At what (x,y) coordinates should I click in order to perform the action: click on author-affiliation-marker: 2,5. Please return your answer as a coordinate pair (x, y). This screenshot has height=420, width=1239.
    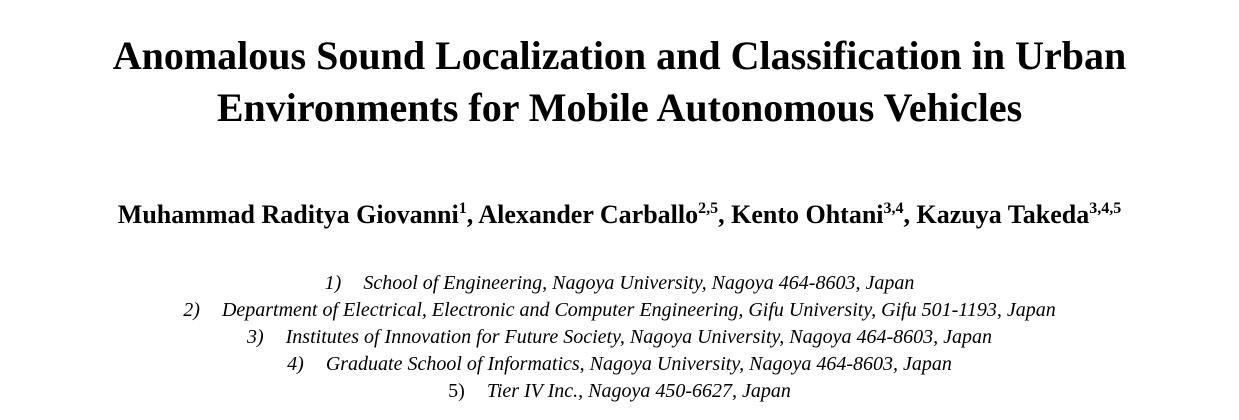
    Looking at the image, I should click on (708, 208).